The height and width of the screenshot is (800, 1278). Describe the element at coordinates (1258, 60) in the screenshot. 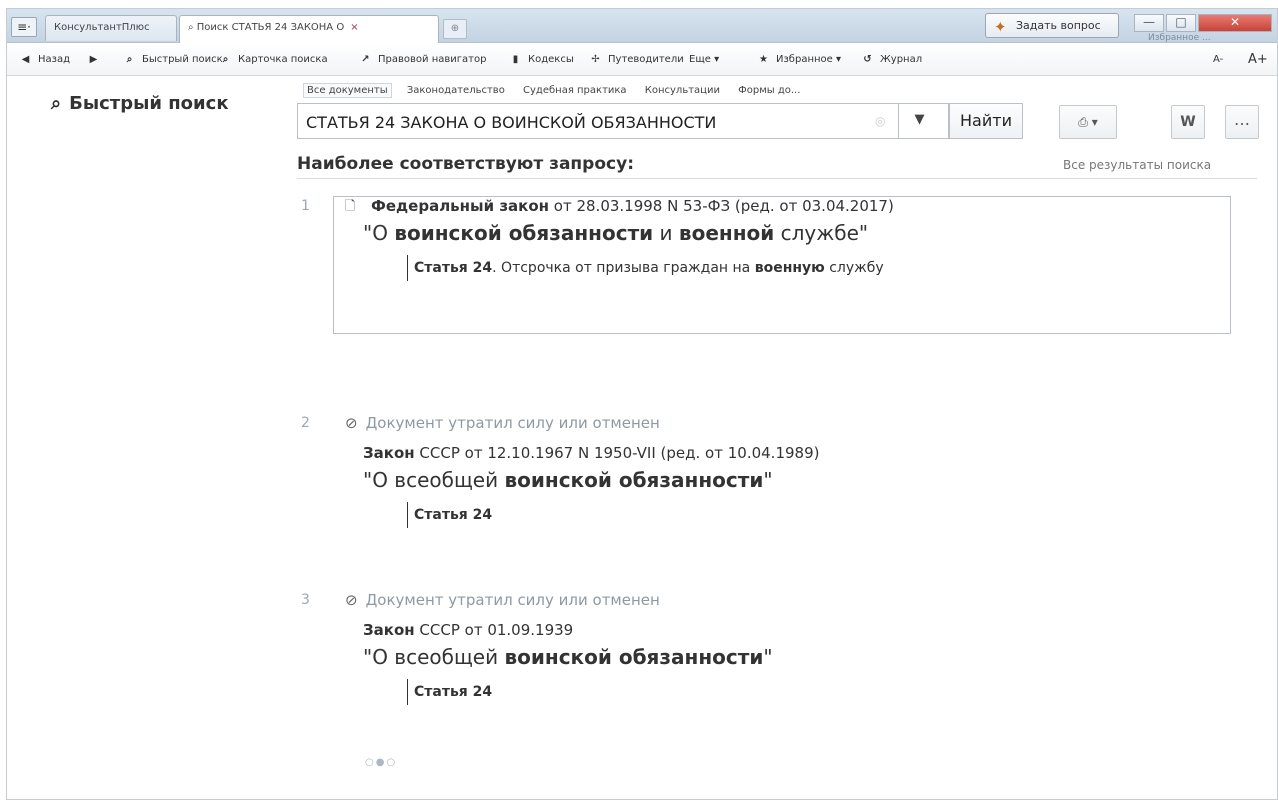

I see `font-increase-button: A+` at that location.